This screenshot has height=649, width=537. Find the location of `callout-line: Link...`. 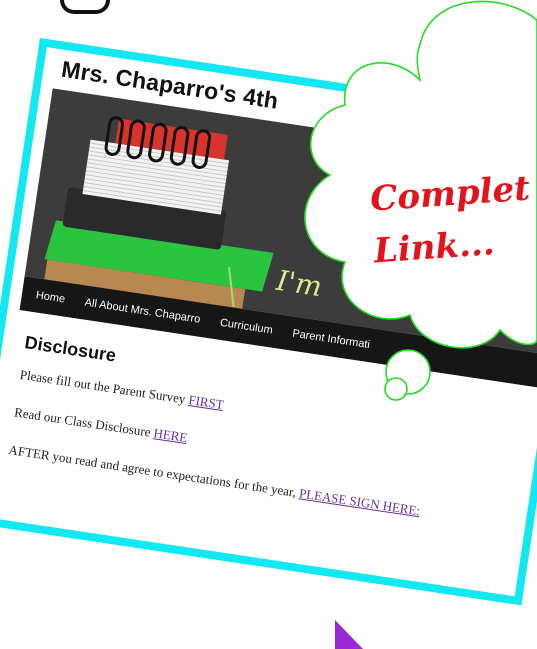

callout-line: Link... is located at coordinates (434, 247).